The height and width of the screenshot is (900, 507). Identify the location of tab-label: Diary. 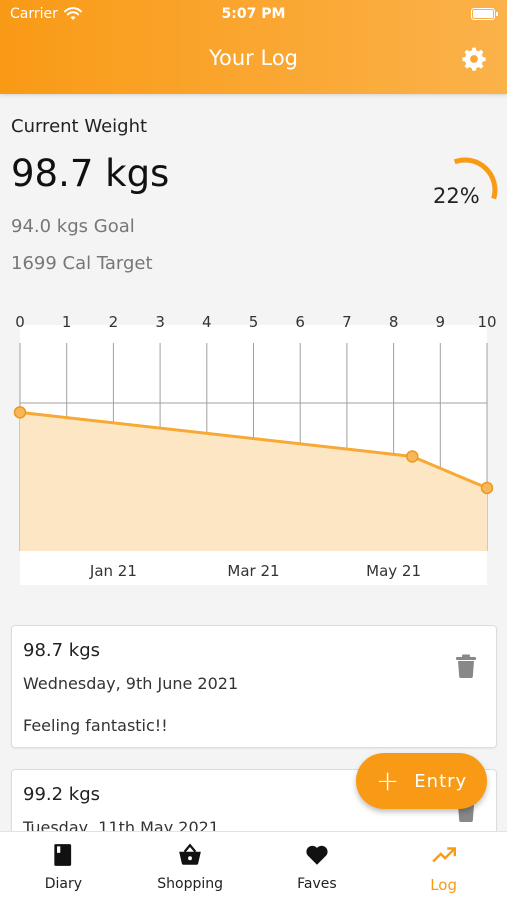
(63, 884).